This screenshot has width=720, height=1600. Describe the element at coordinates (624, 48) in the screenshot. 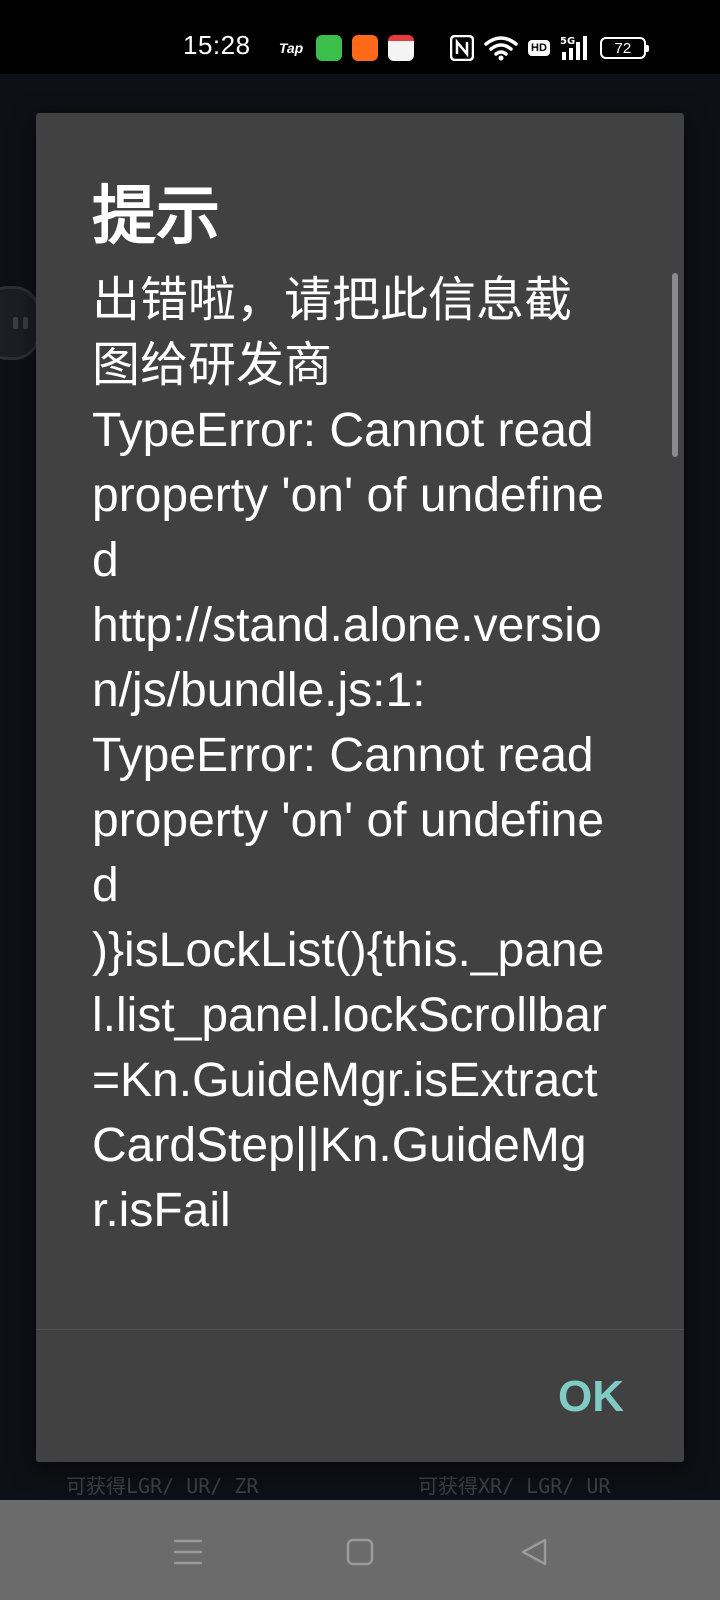

I see `battery-icon: 72` at that location.